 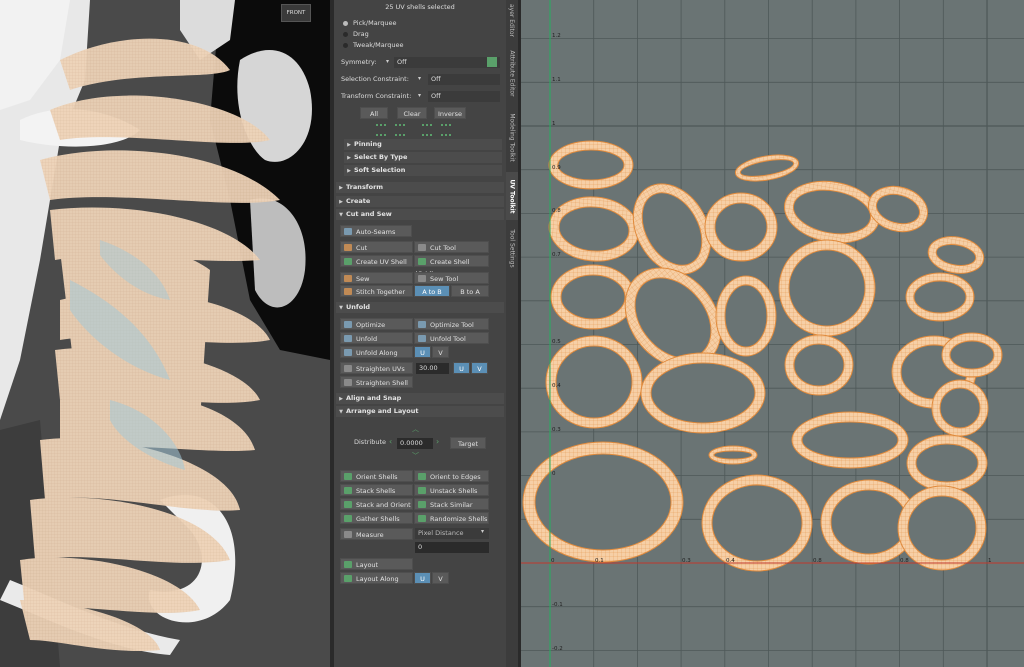 I want to click on tab-attribute-editor: Attribute Editor, so click(x=512, y=73).